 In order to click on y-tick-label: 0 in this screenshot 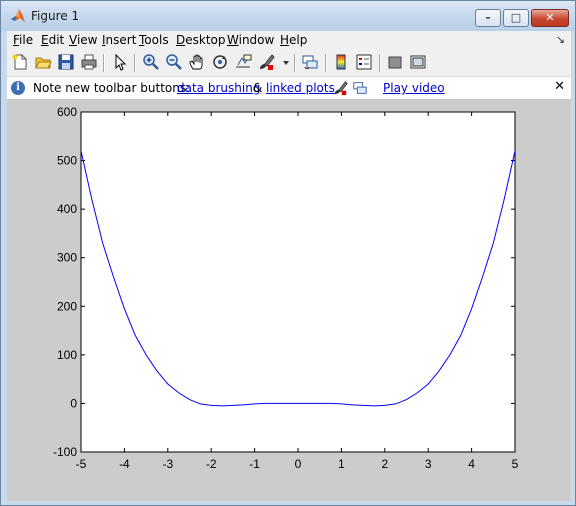, I will do `click(73, 403)`.